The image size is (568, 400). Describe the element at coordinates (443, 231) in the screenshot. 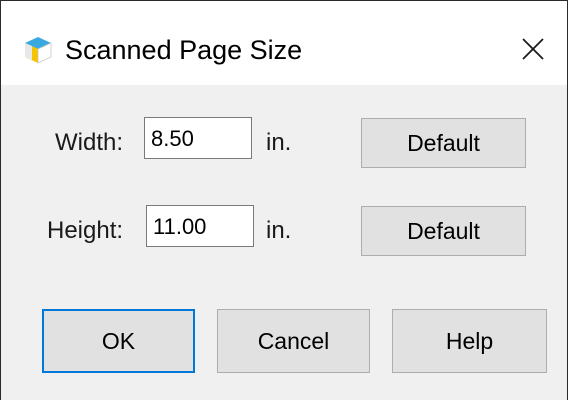

I see `height-default-button: Default` at that location.